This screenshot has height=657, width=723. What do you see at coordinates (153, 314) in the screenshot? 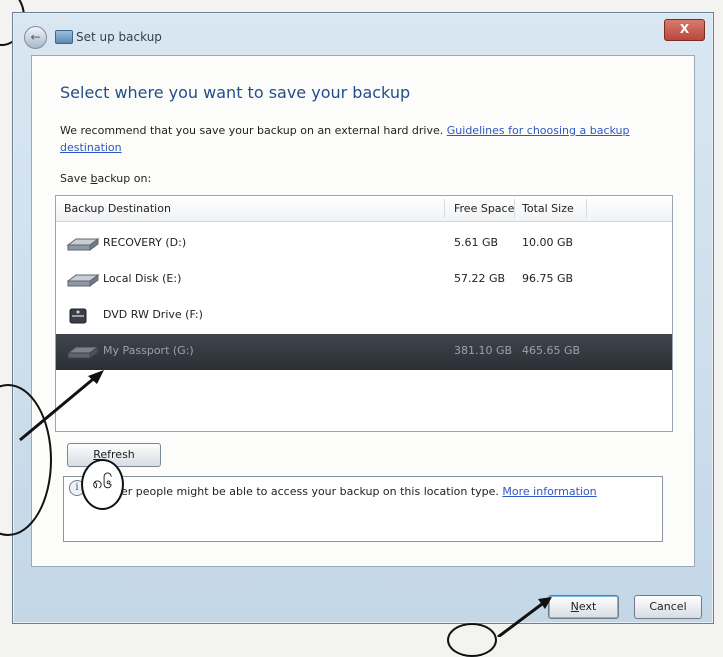
I see `destination-name: DVD RW Drive (F:)` at bounding box center [153, 314].